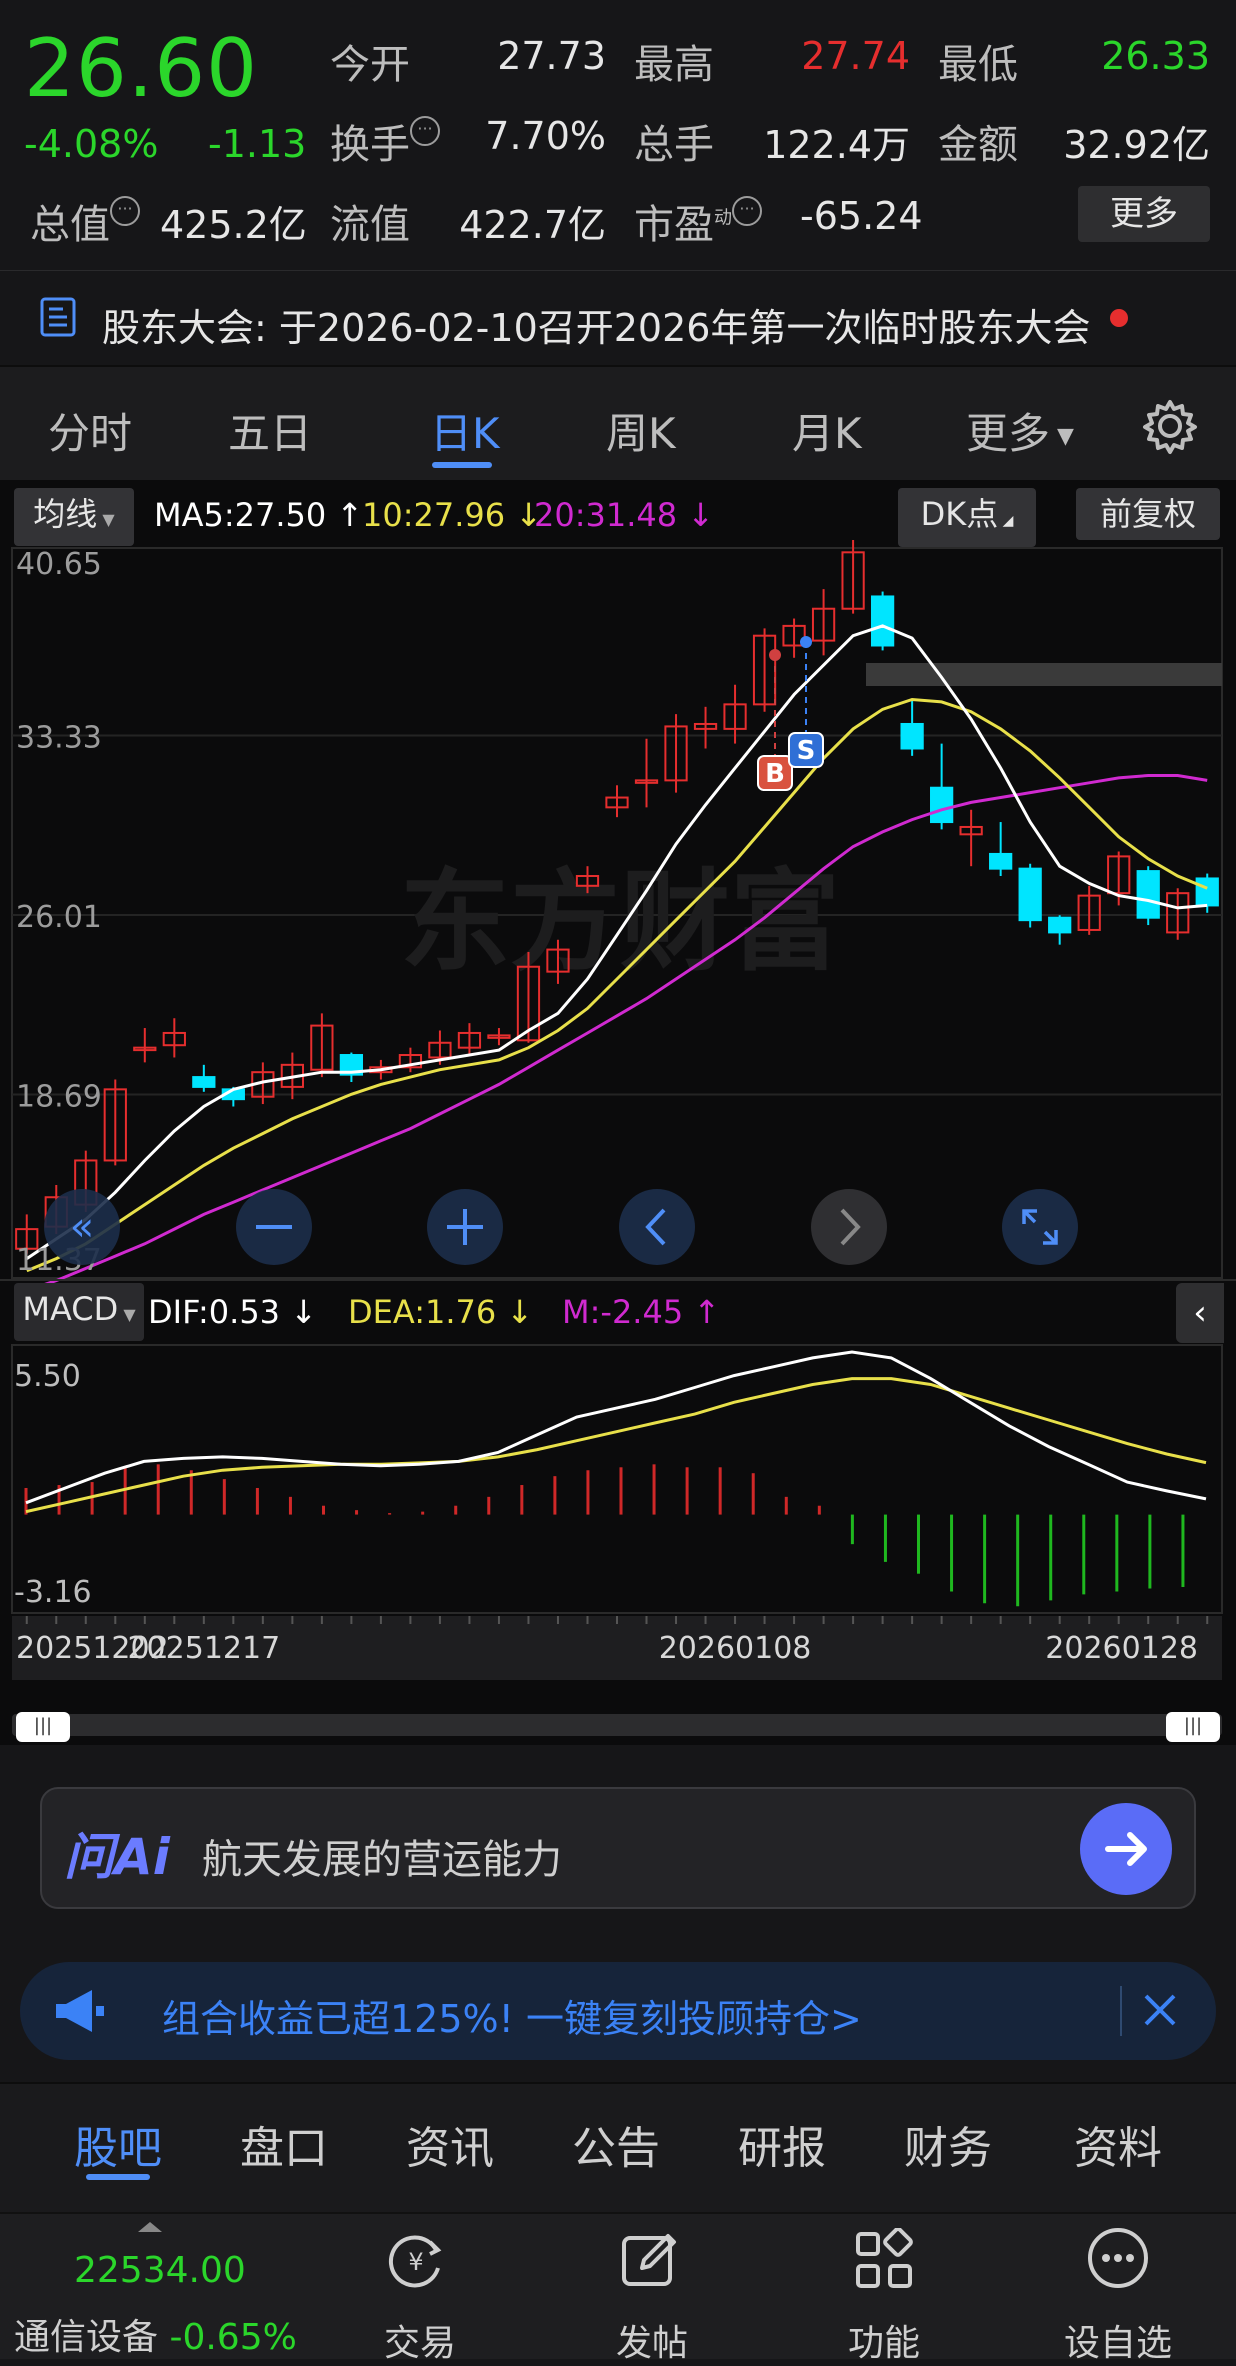 The width and height of the screenshot is (1236, 2366). I want to click on subtab-profile: 资料, so click(1118, 2144).